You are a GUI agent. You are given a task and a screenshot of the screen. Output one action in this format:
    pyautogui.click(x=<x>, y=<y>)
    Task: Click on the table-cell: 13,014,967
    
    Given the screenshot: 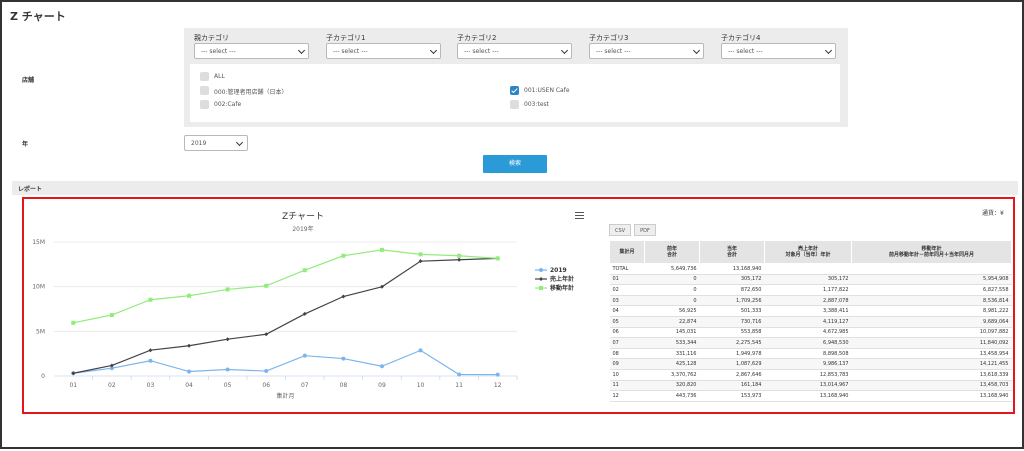 What is the action you would take?
    pyautogui.click(x=808, y=386)
    